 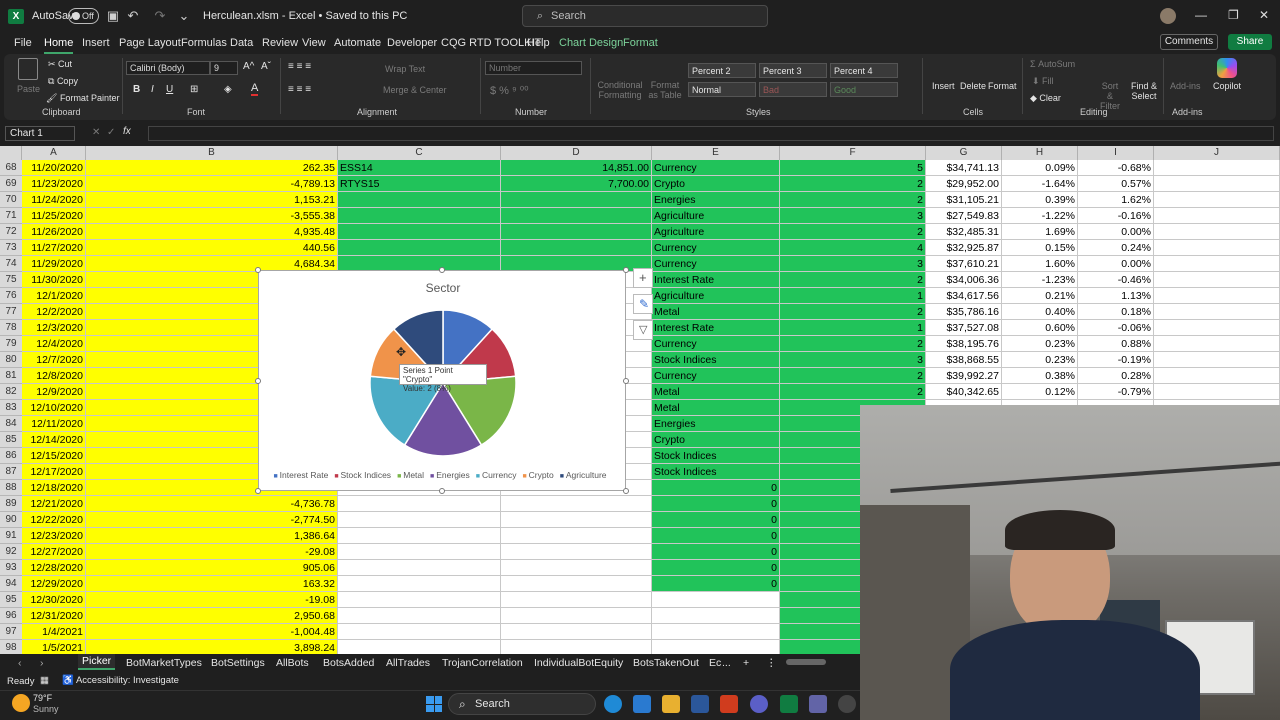 I want to click on wrap-text-button: Wrap Text, so click(x=405, y=69).